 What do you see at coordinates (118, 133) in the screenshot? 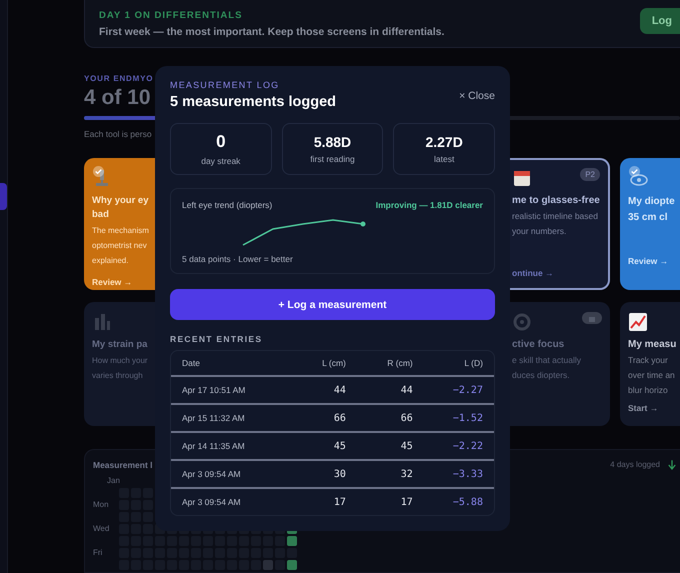
I see `progress-note: Each tool is perso` at bounding box center [118, 133].